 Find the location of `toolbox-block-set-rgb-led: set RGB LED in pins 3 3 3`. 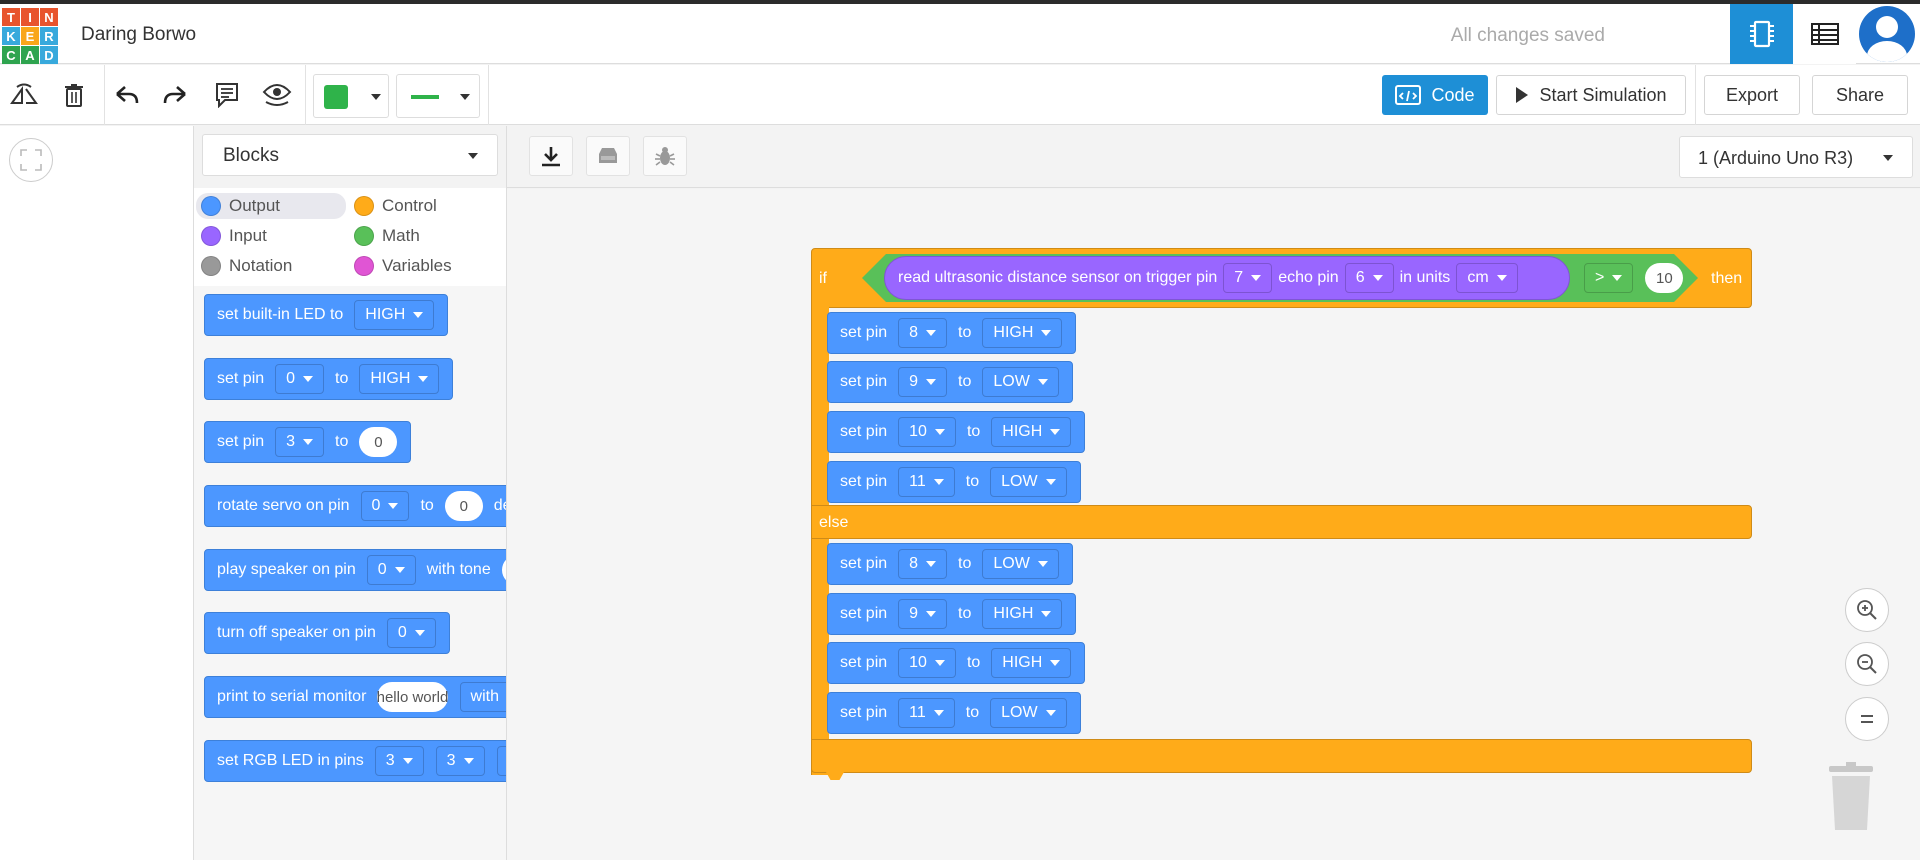

toolbox-block-set-rgb-led: set RGB LED in pins 3 3 3 is located at coordinates (355, 761).